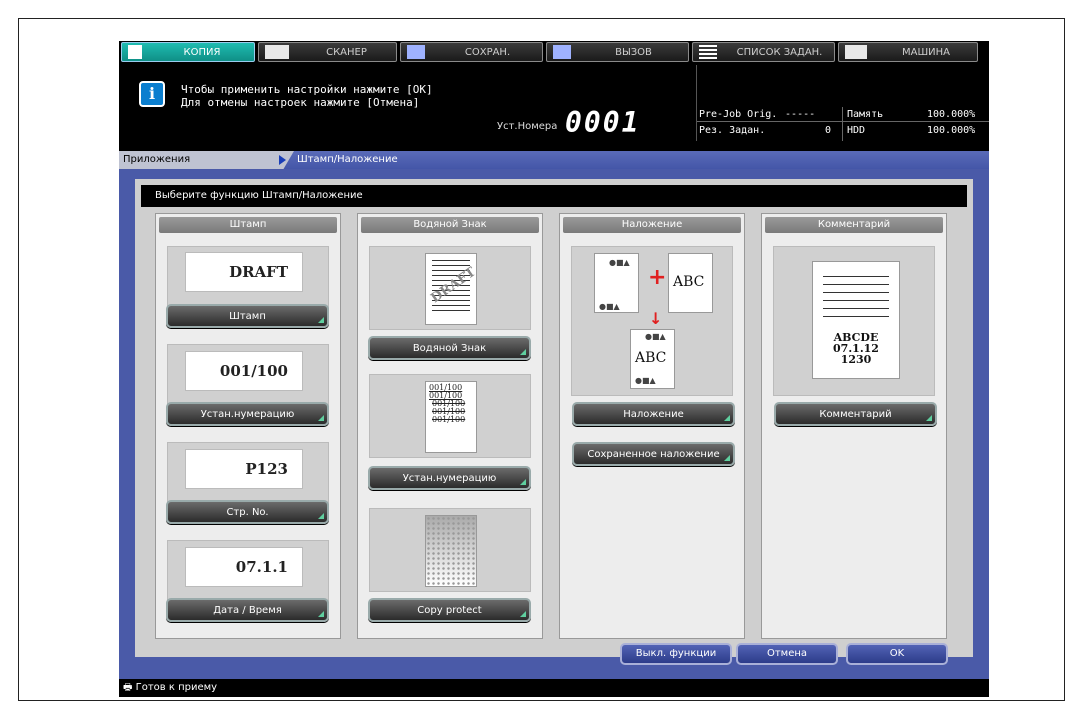  Describe the element at coordinates (527, 126) in the screenshot. I see `set-number-label: Уст.Номера` at that location.